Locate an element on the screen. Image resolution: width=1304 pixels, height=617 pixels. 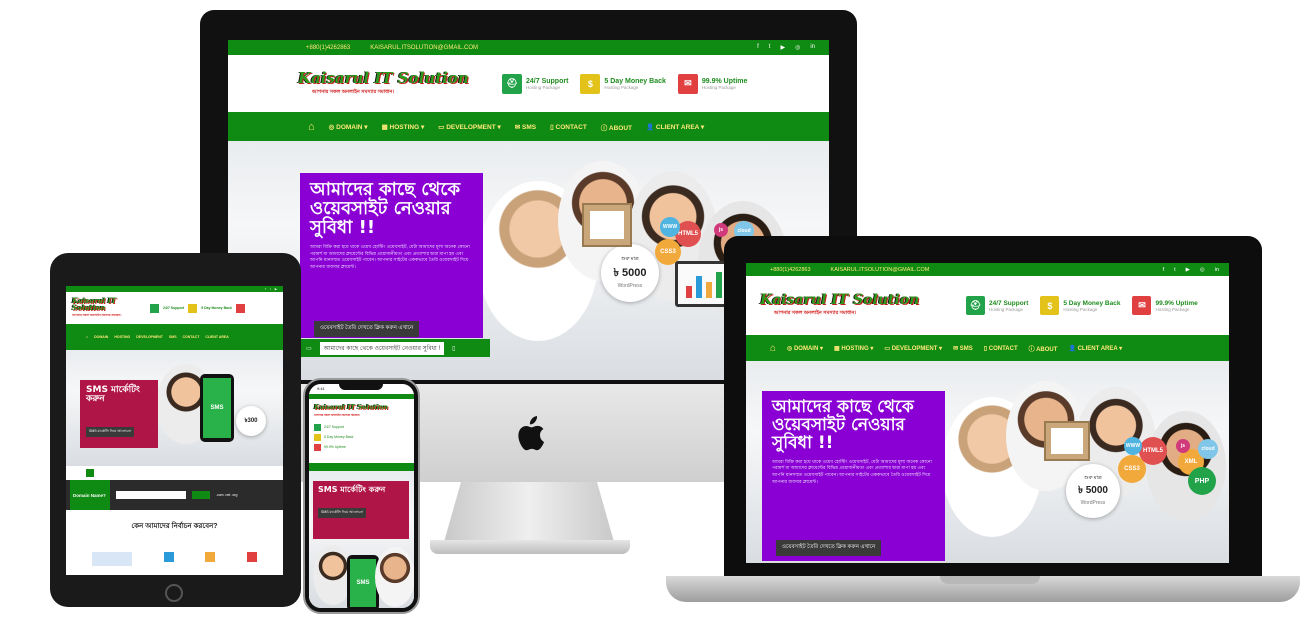
feature-money-back: $ 5 Day Money Back Hosting Package is located at coordinates (1080, 305).